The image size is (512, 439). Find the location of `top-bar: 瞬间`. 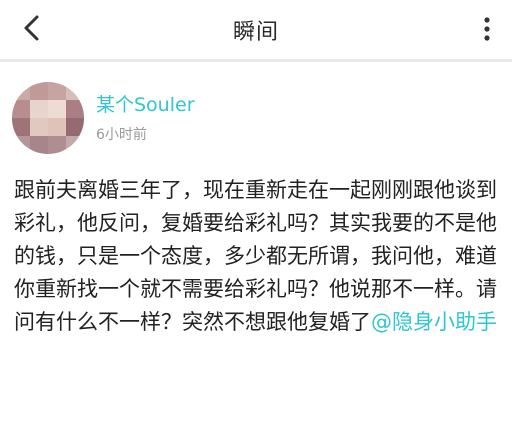

top-bar: 瞬间 is located at coordinates (256, 29).